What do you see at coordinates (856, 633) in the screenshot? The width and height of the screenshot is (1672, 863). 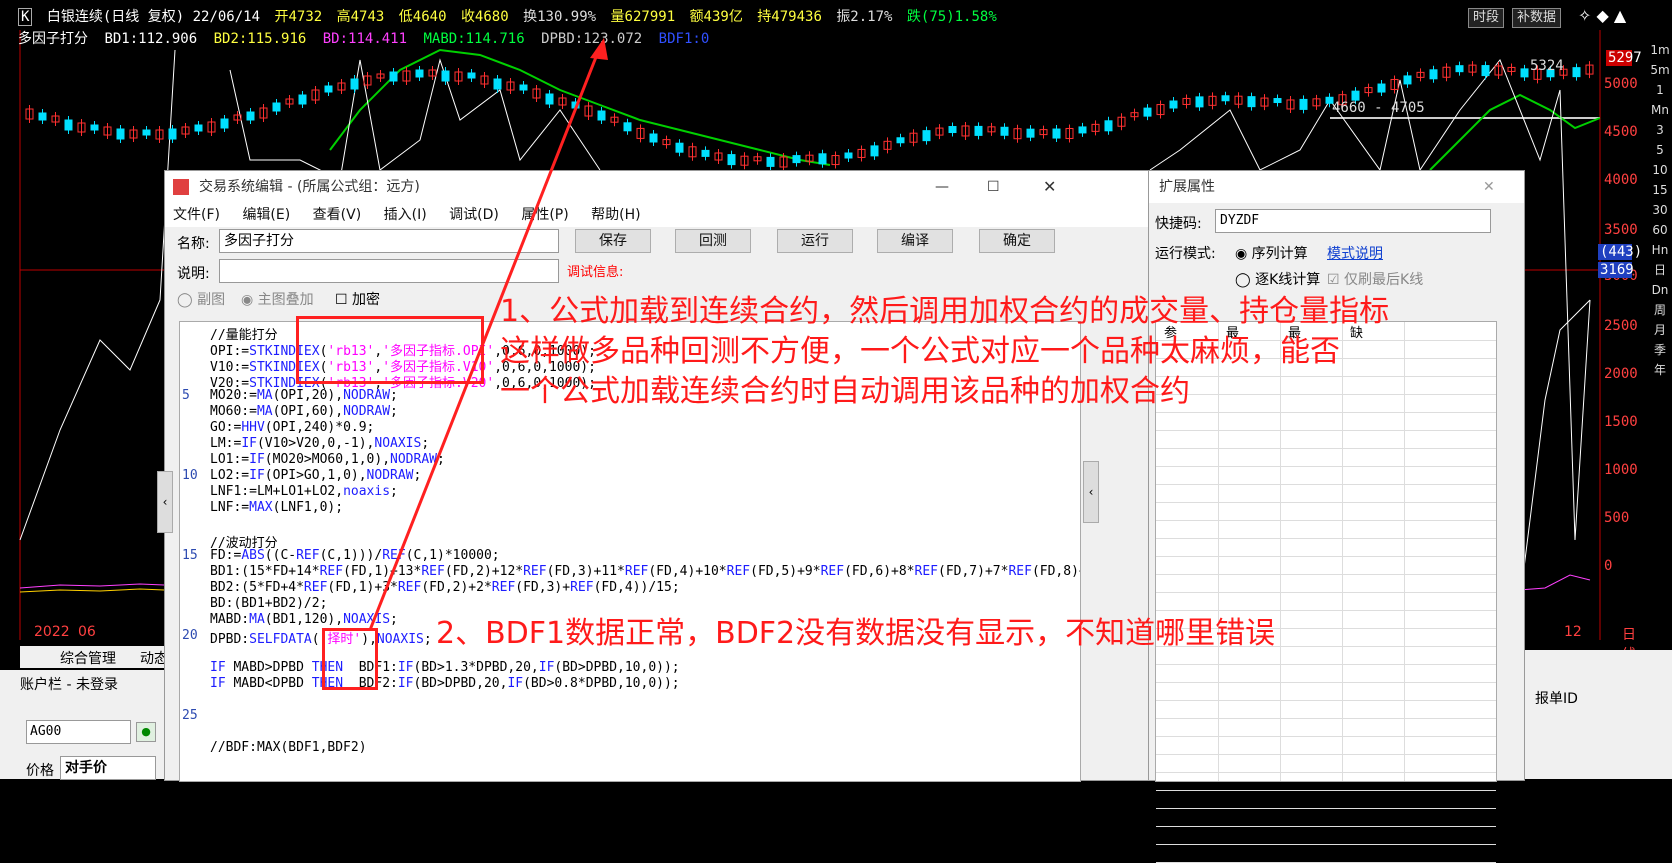 I see `annotation-2: 2、BDF1数据正常，BDF2没有数据没有显示，不知道哪里错误` at bounding box center [856, 633].